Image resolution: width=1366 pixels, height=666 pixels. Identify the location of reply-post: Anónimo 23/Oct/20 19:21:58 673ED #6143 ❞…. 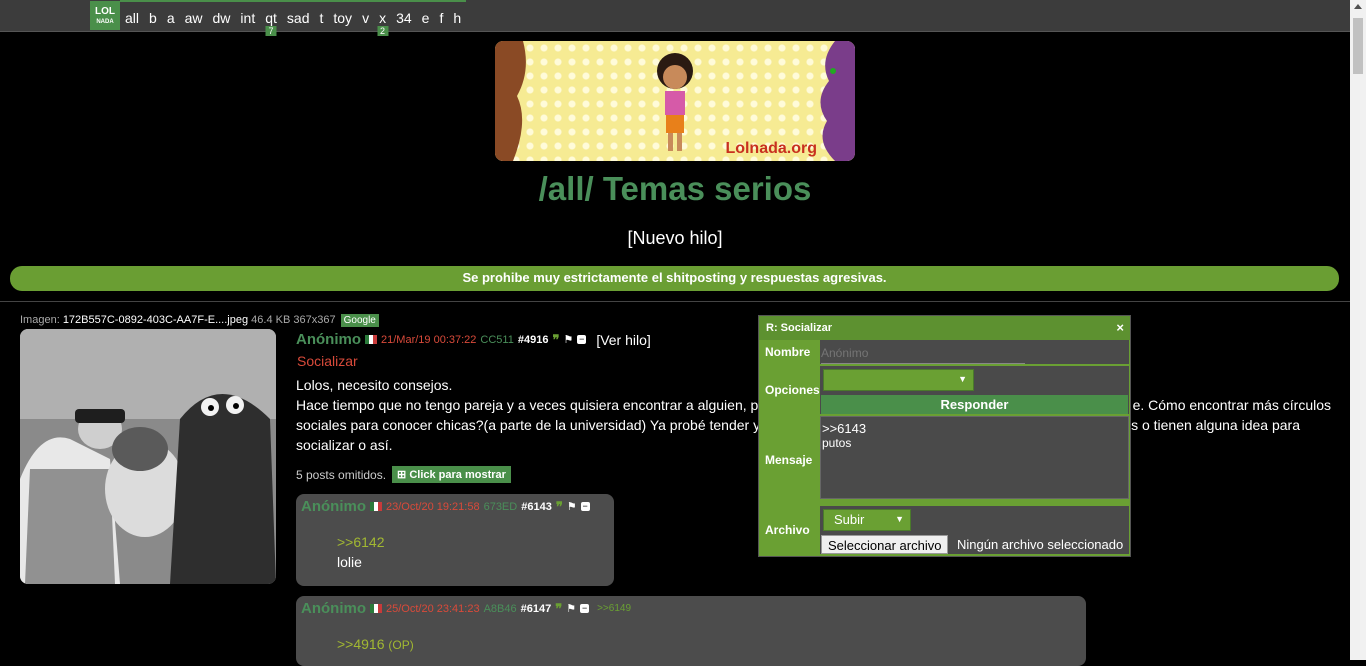
(455, 540).